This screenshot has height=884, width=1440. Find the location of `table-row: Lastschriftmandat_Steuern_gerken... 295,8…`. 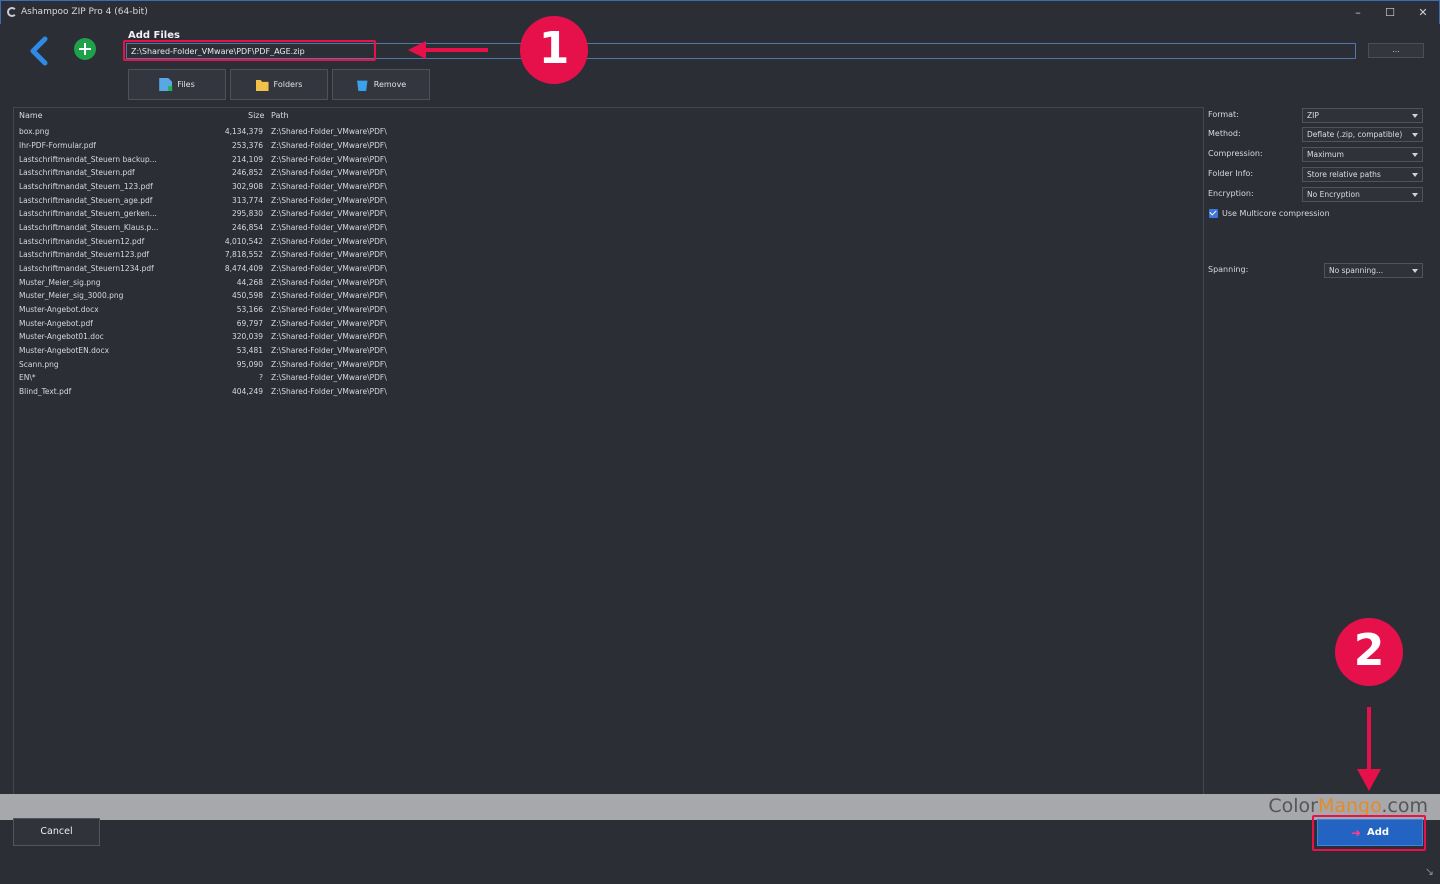

table-row: Lastschriftmandat_Steuern_gerken... 295,8… is located at coordinates (214, 215).